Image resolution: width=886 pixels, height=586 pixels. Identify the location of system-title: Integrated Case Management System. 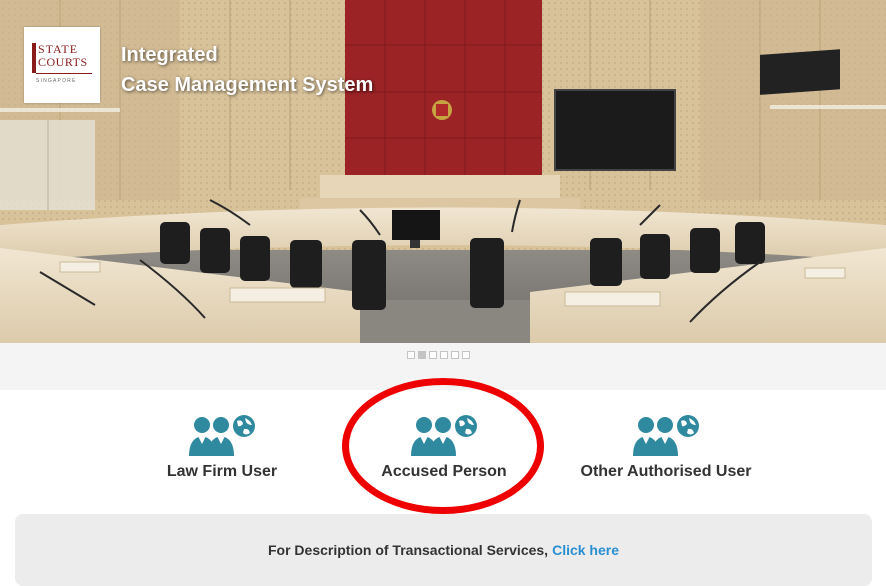
(247, 70).